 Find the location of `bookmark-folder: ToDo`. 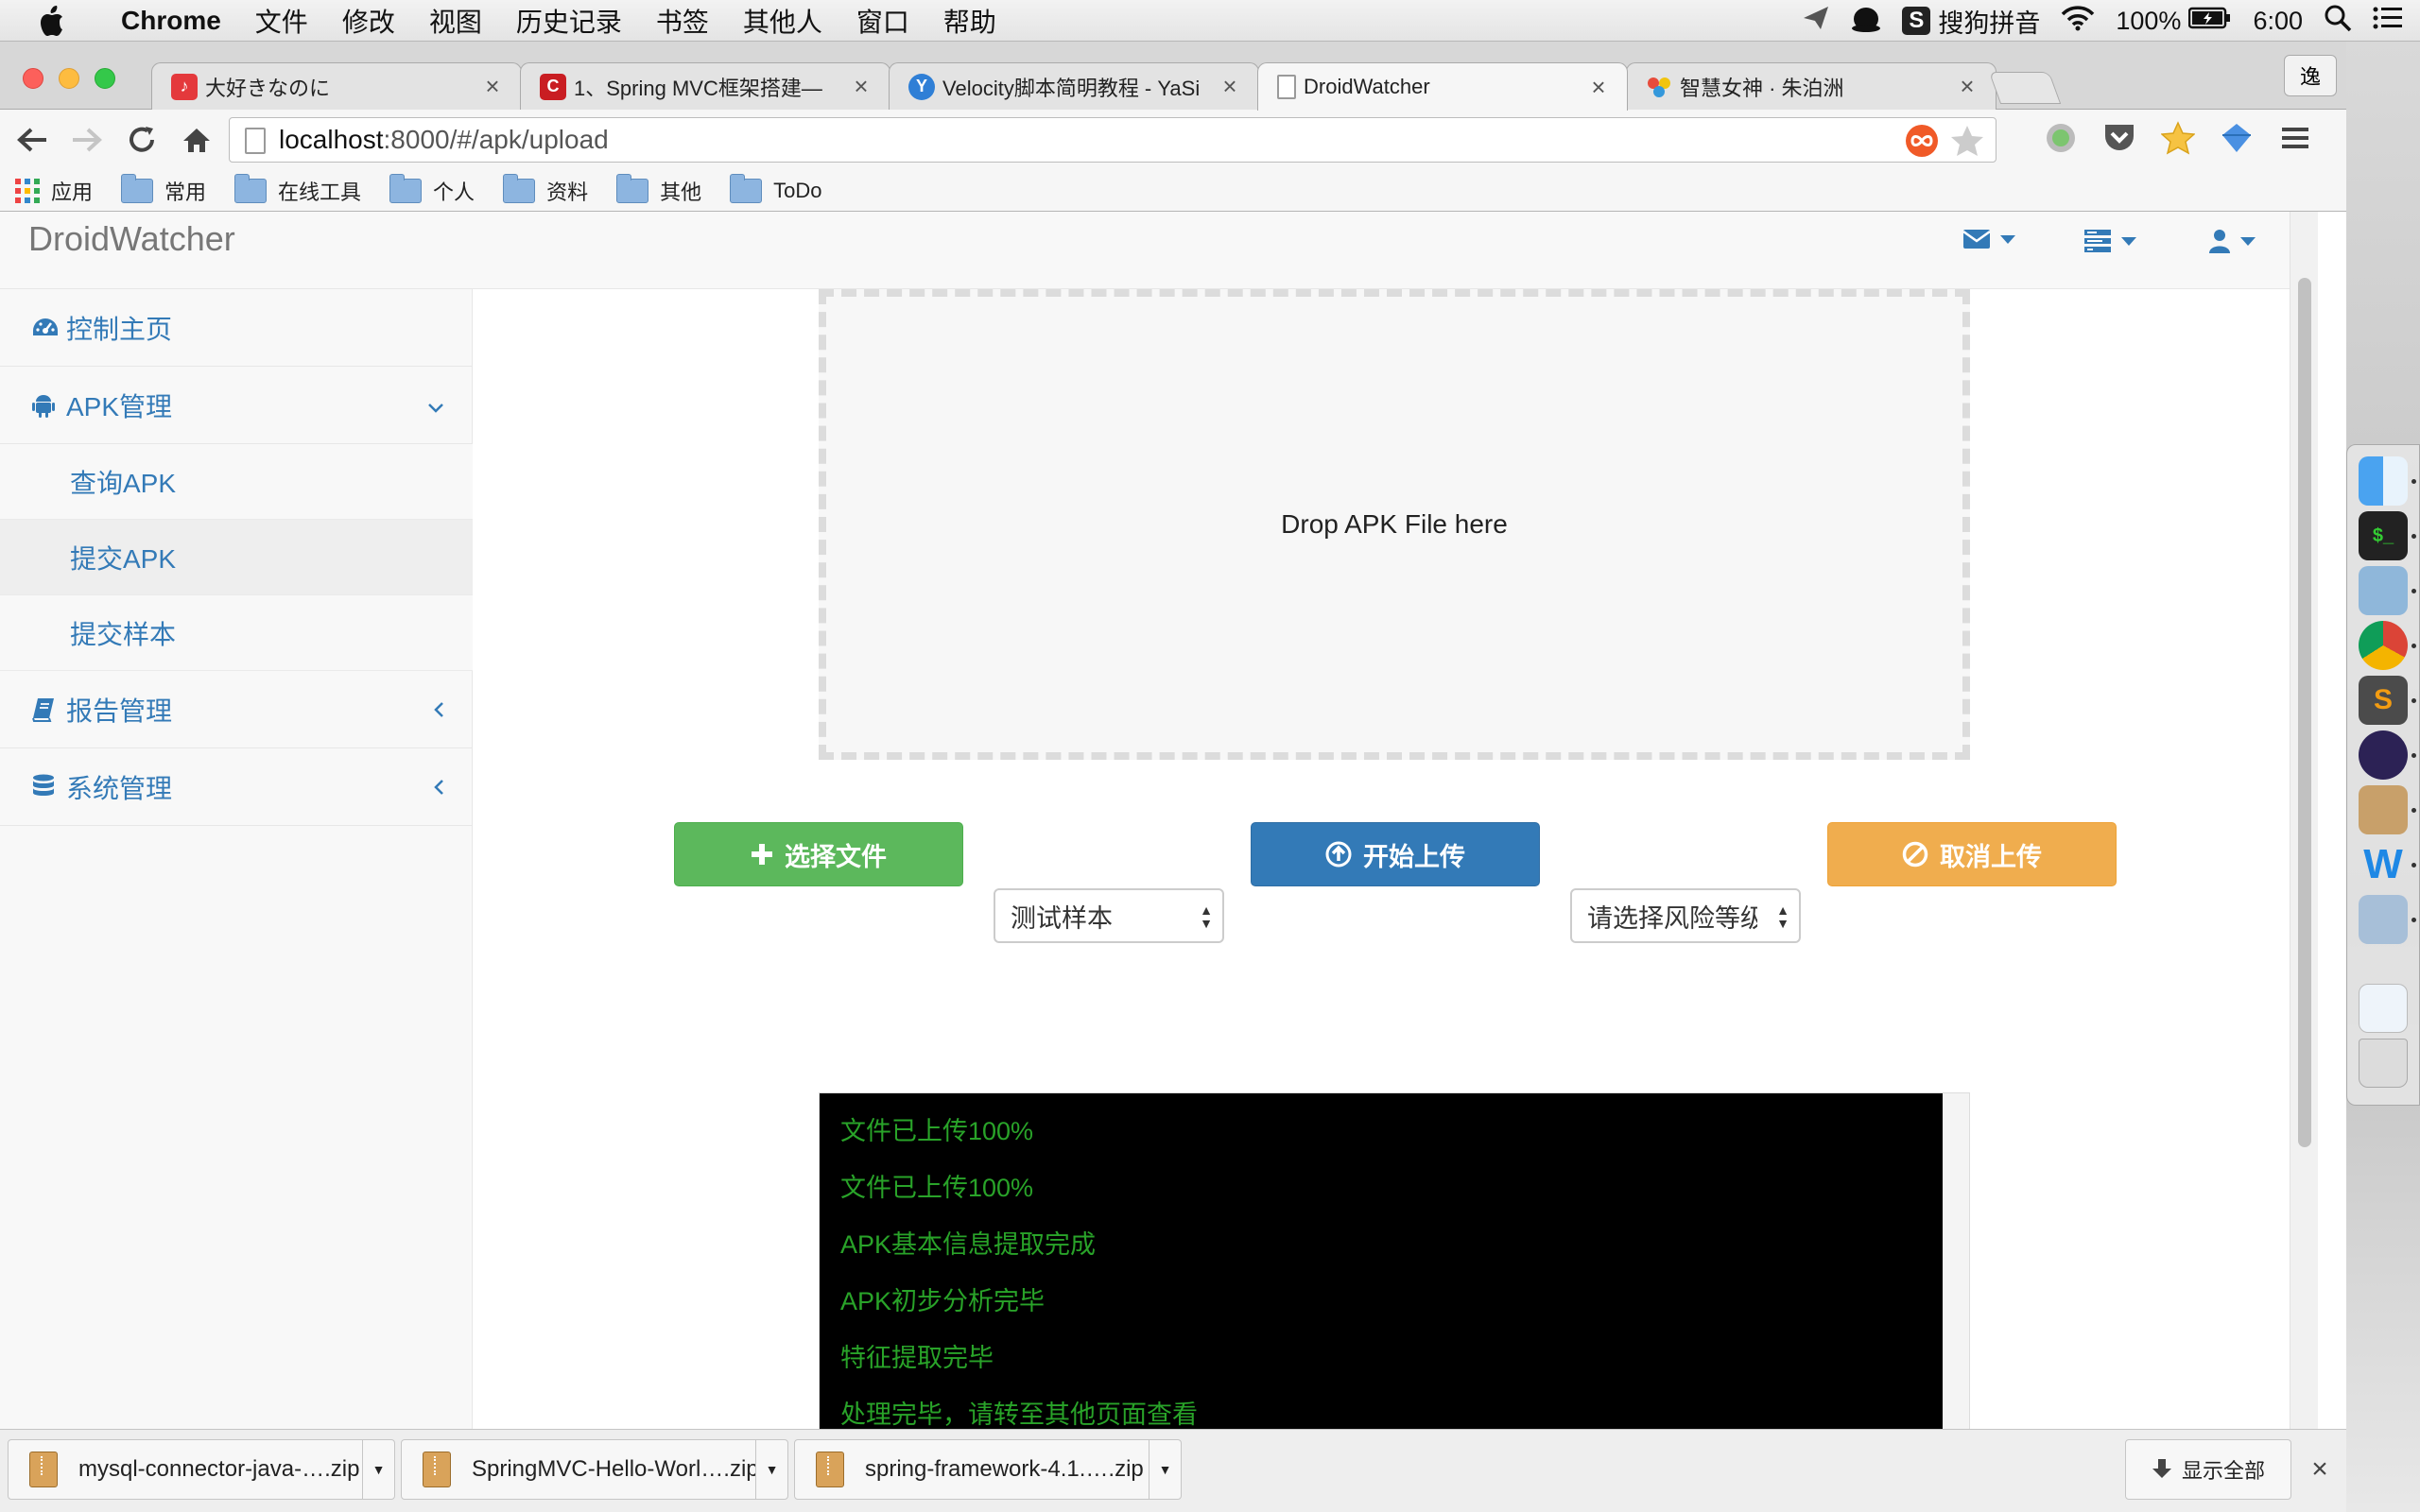

bookmark-folder: ToDo is located at coordinates (775, 188).